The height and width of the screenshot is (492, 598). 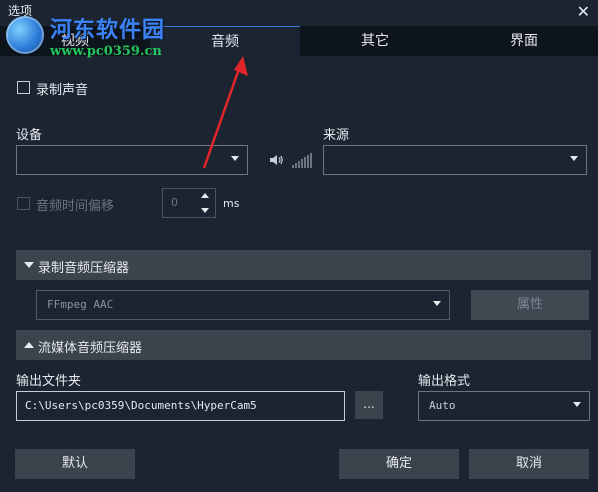 I want to click on stream-compressor-header: 流媒体音频压缩器, so click(x=303, y=345).